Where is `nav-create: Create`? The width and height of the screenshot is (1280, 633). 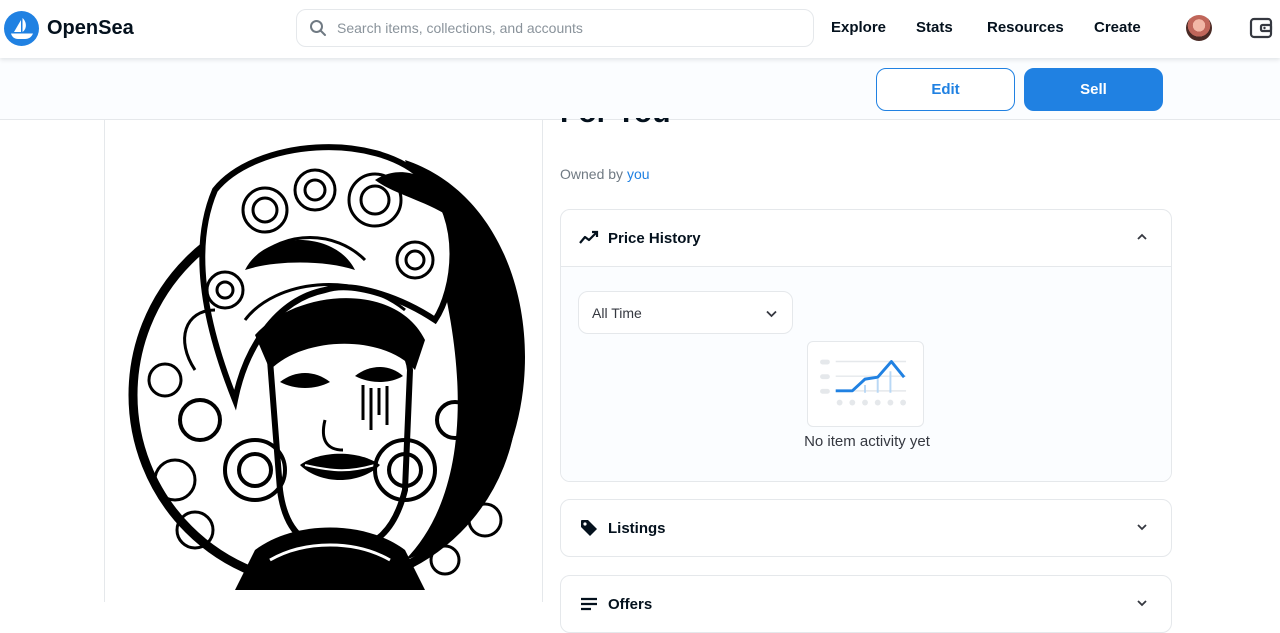
nav-create: Create is located at coordinates (1117, 27).